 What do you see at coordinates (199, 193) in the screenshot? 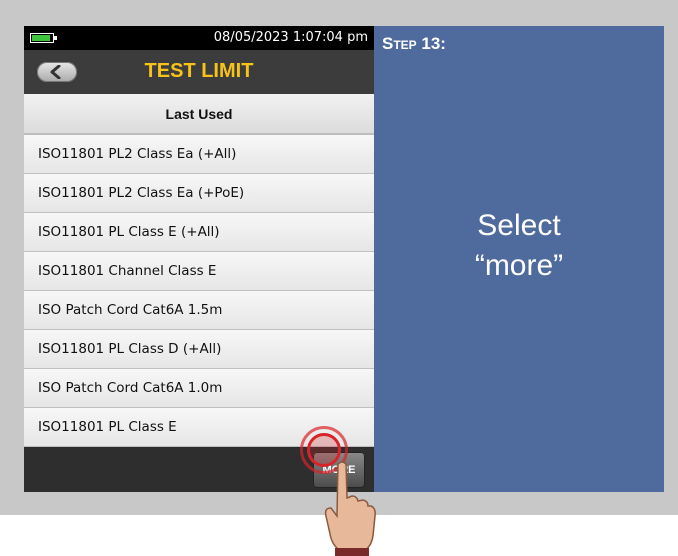
I see `list-item: ISO11801 PL2 Class Ea (+PoE)` at bounding box center [199, 193].